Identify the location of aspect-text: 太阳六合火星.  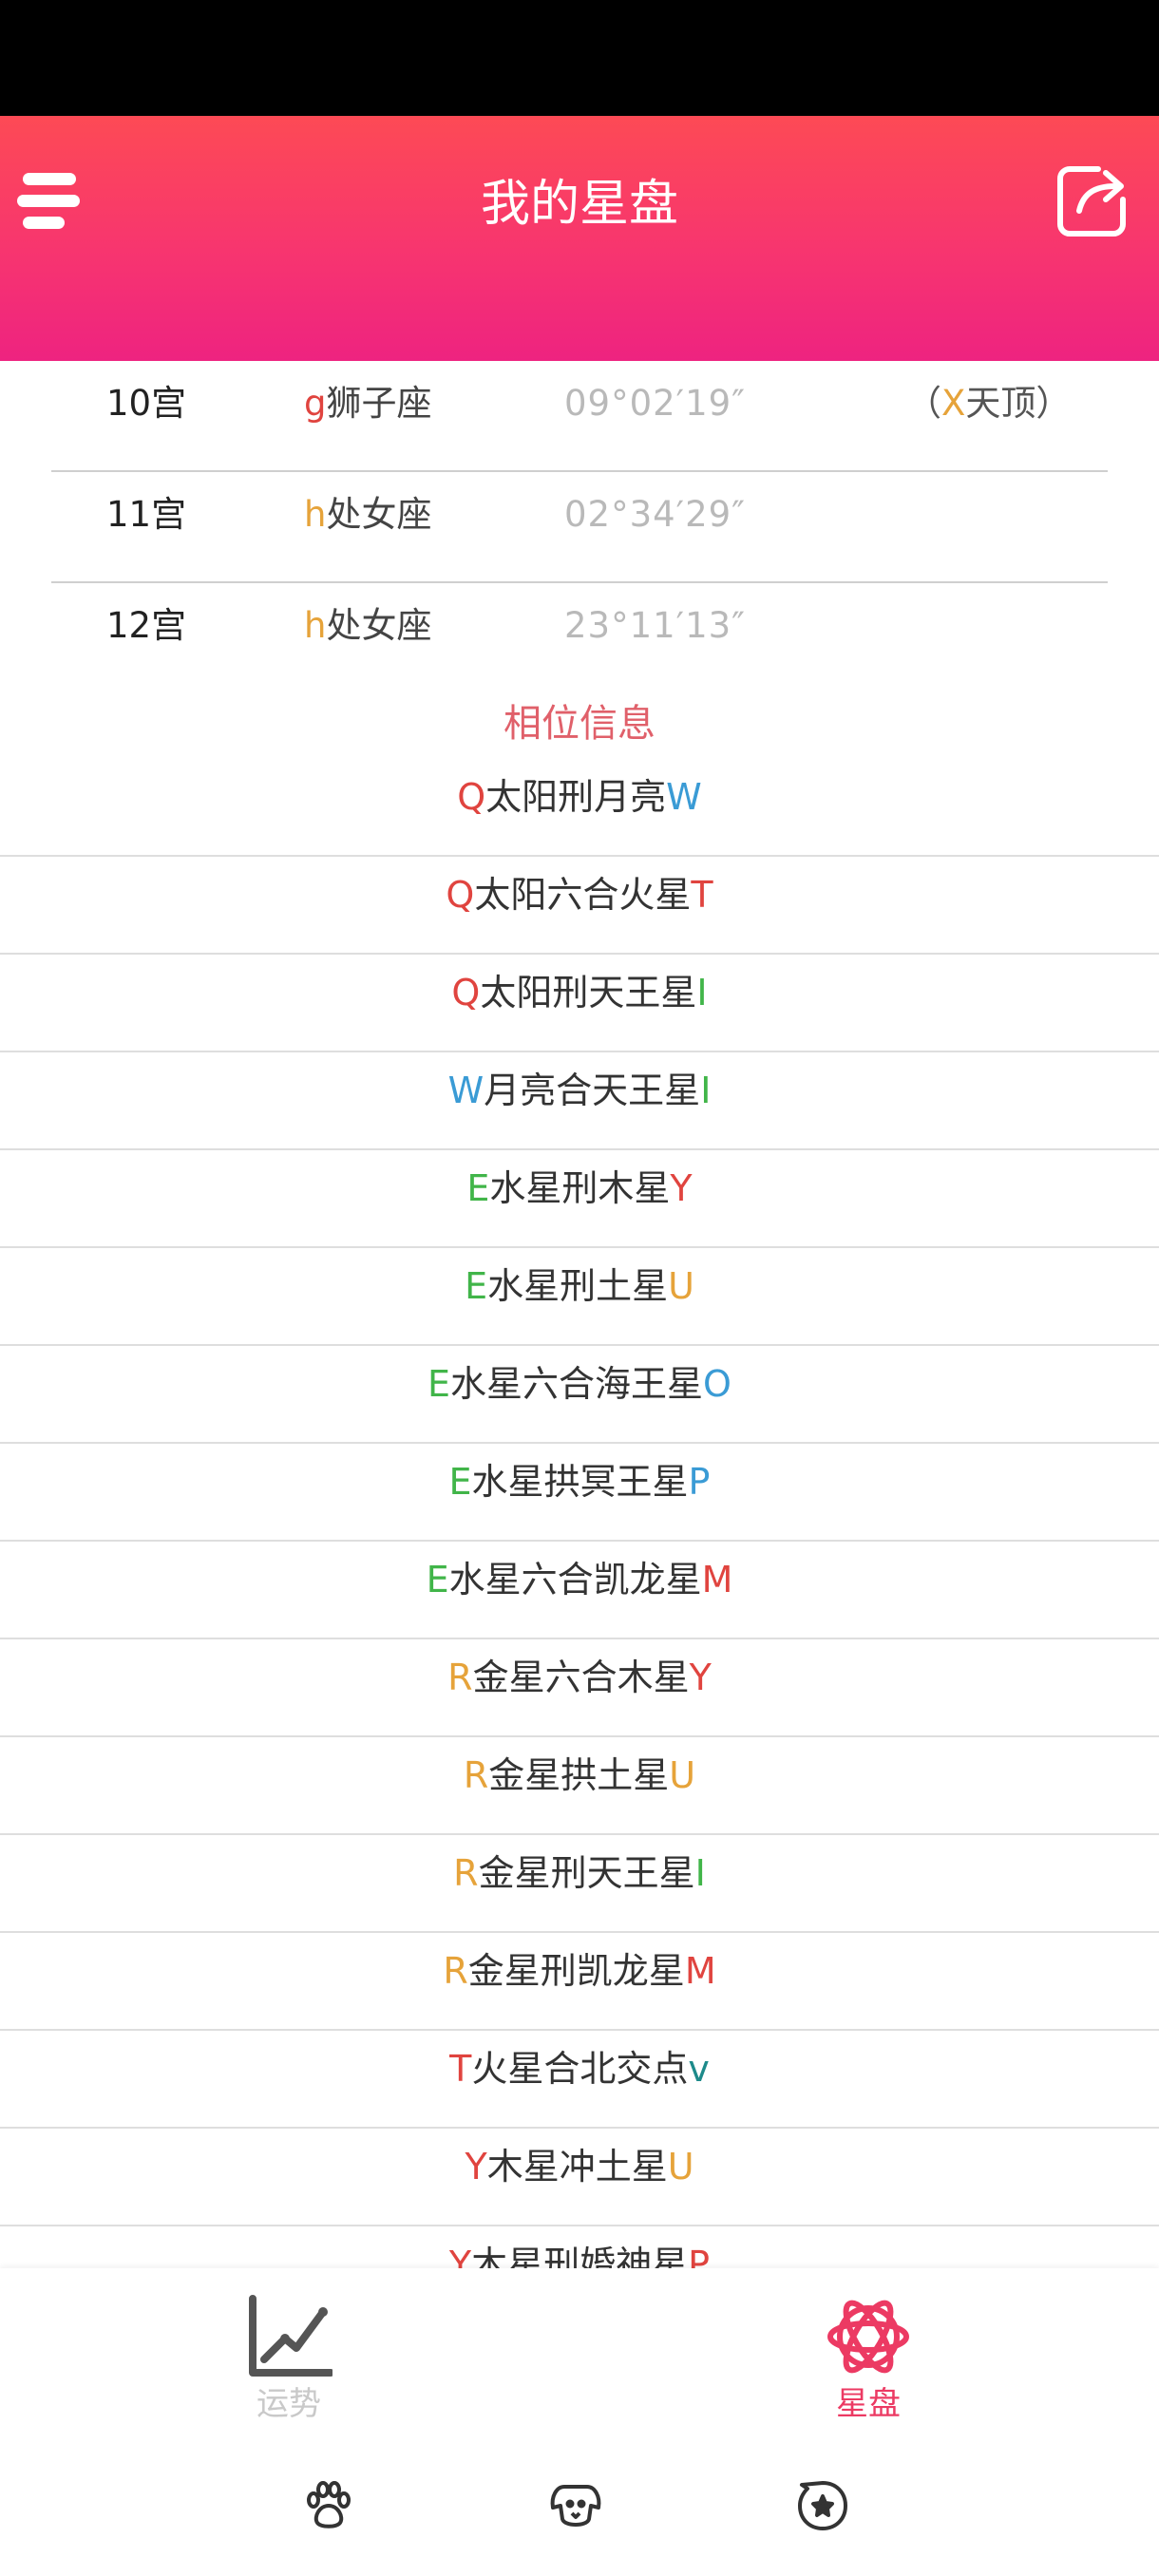
(583, 895).